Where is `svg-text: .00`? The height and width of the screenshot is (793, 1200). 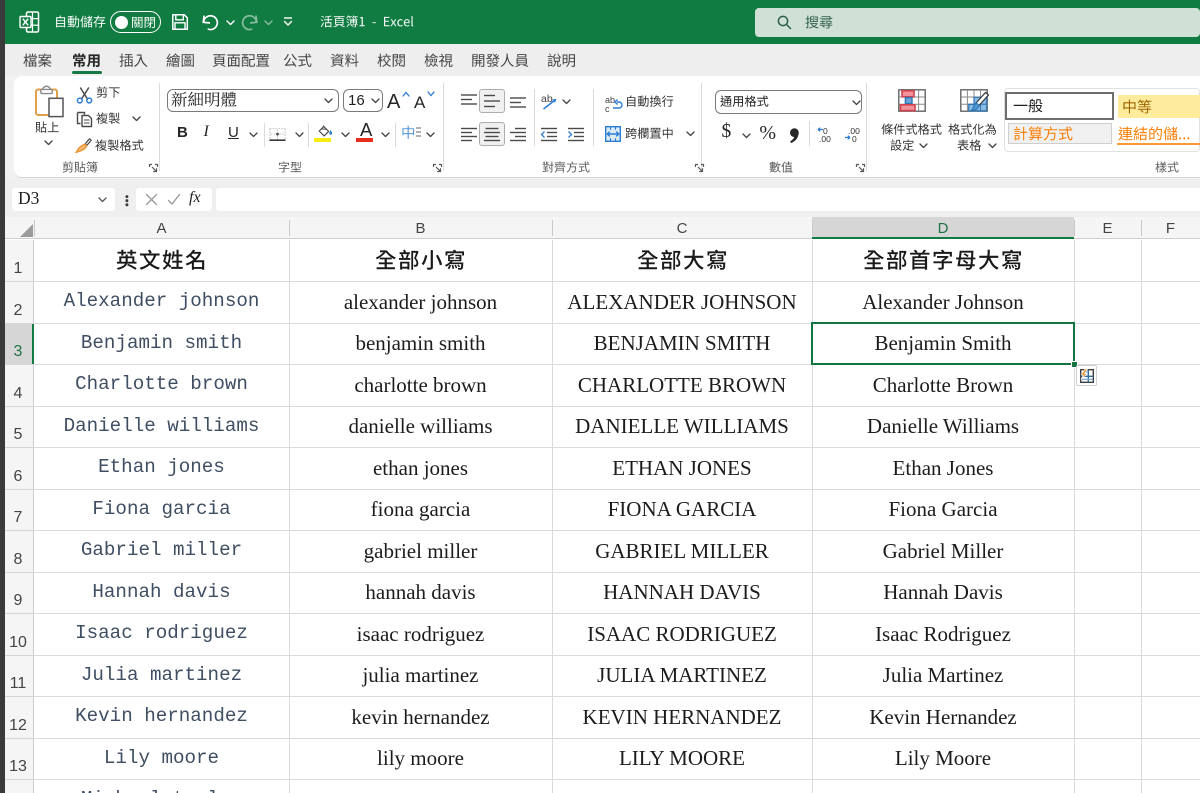
svg-text: .00 is located at coordinates (825, 139).